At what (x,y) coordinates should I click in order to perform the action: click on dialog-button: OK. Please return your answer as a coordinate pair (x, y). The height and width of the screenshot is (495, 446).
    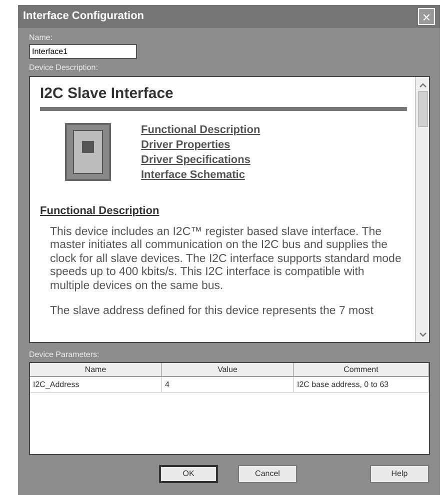
    Looking at the image, I should click on (188, 474).